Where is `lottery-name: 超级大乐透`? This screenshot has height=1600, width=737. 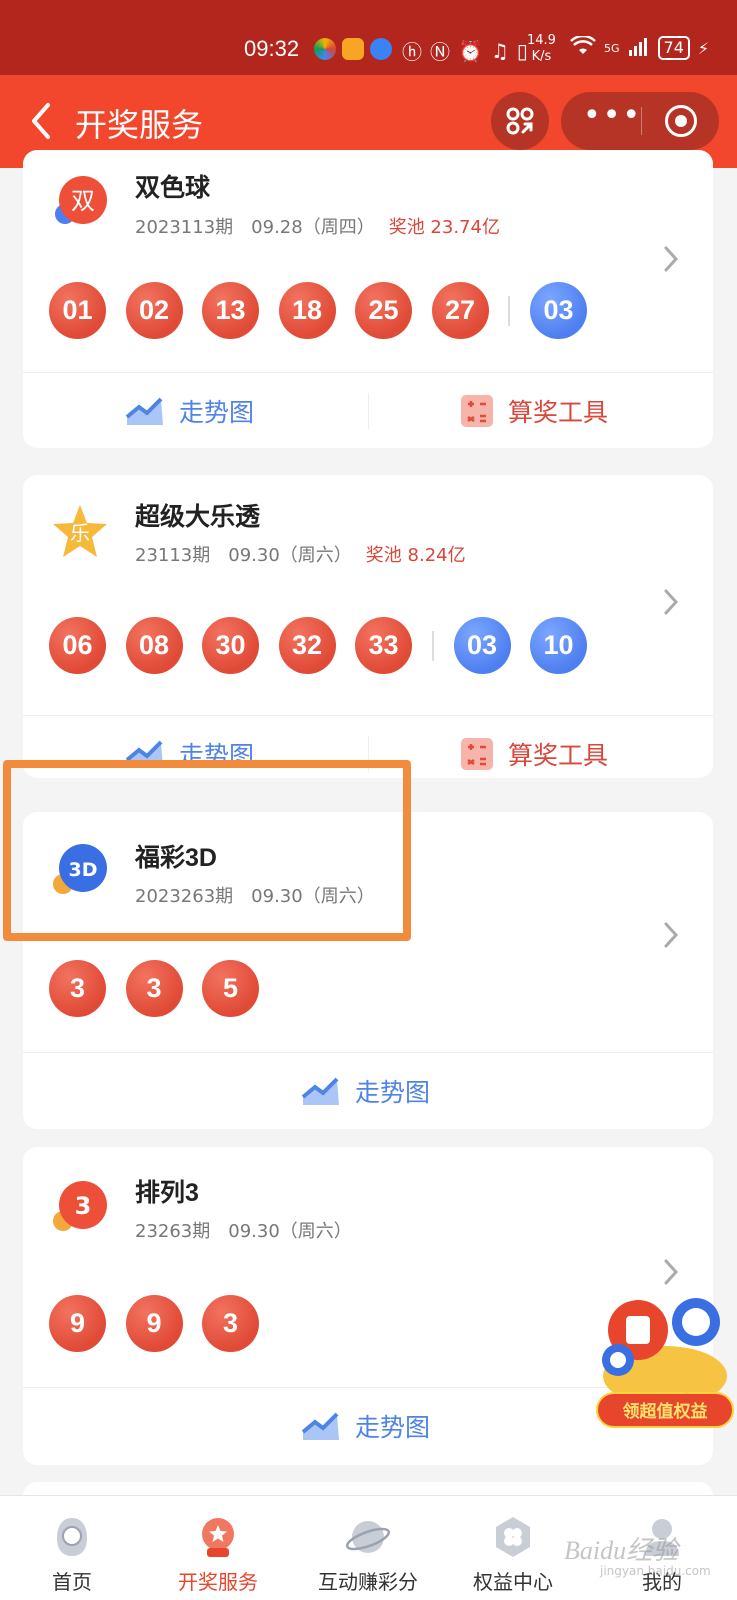
lottery-name: 超级大乐透 is located at coordinates (198, 517).